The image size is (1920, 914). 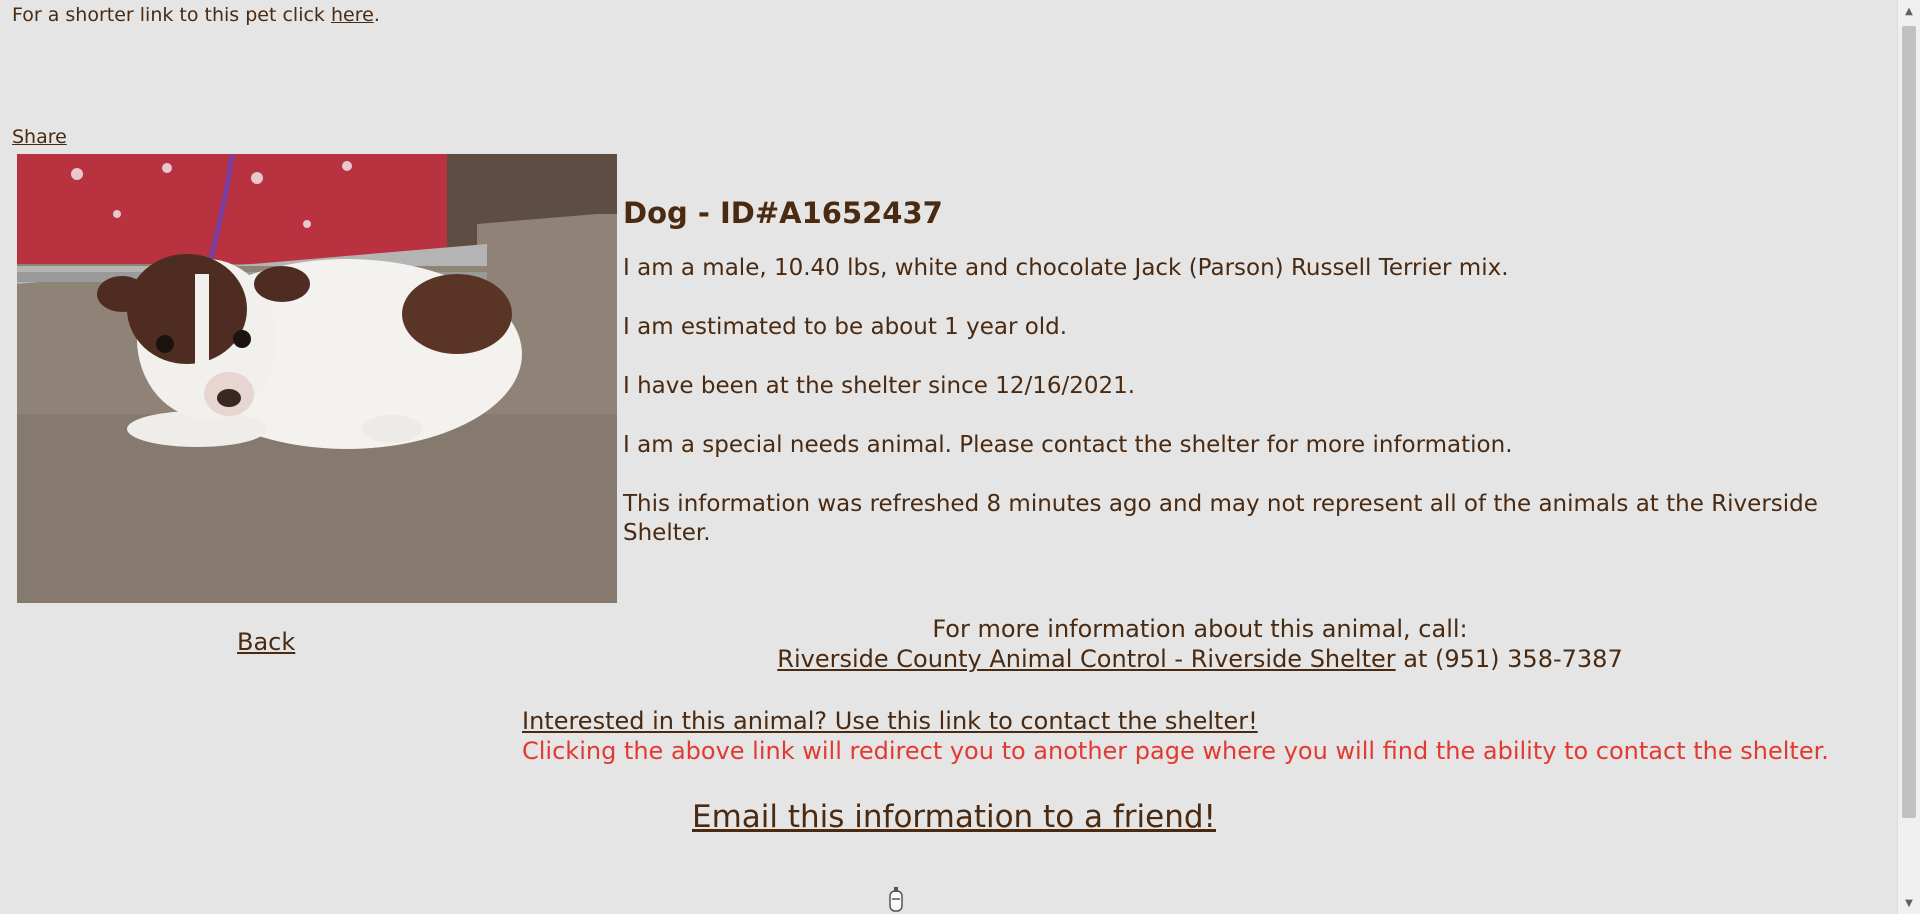 I want to click on email-friend-link: Email this information to a friend!, so click(x=954, y=817).